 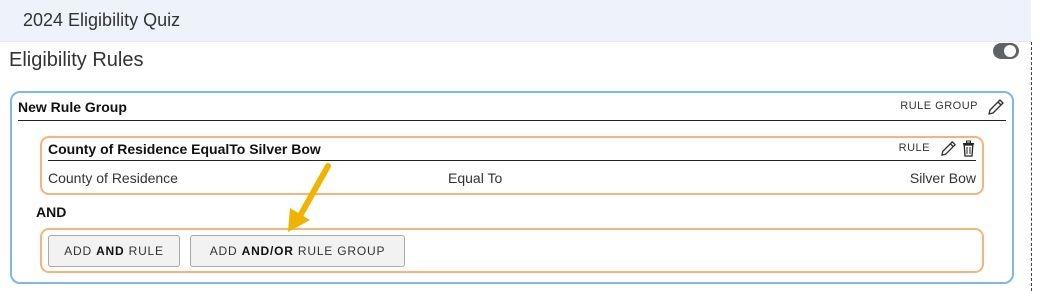 What do you see at coordinates (942, 178) in the screenshot?
I see `rule-value: Silver Bow` at bounding box center [942, 178].